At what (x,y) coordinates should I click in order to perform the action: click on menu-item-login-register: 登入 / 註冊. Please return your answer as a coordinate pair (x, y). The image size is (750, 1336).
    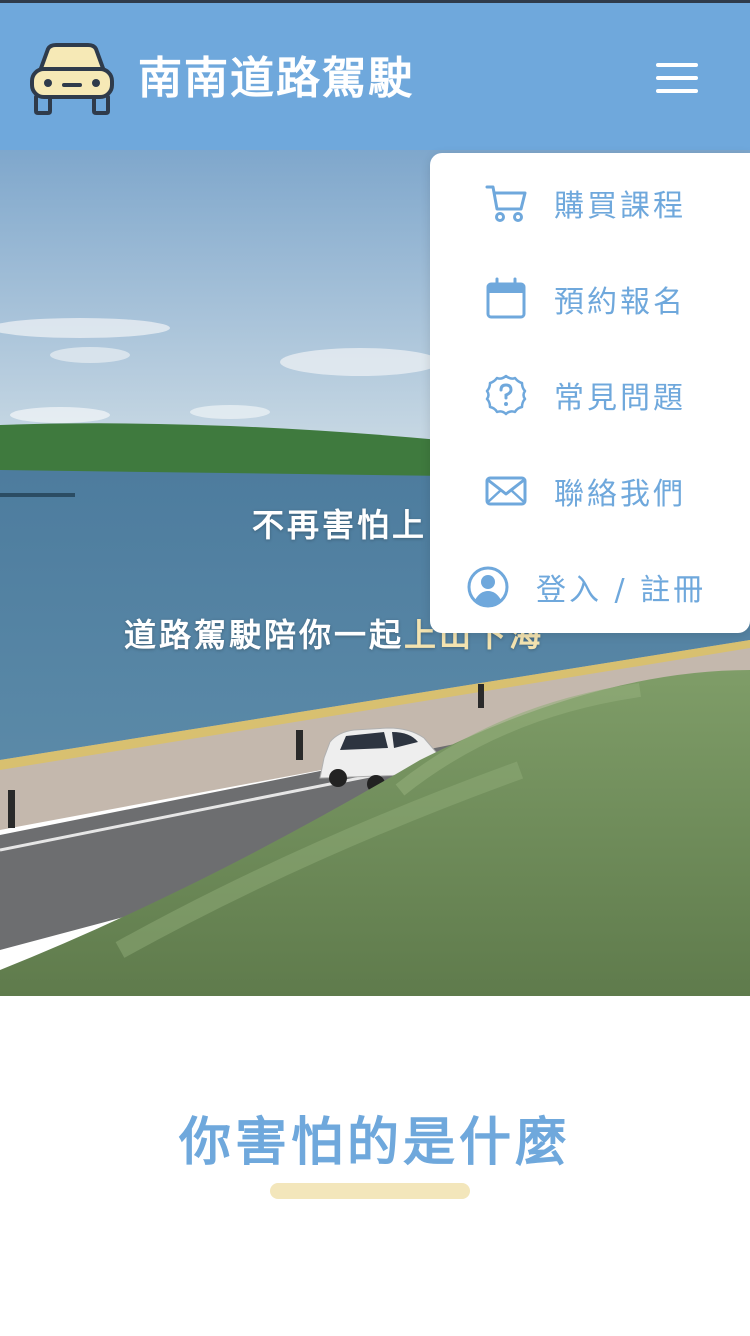
    Looking at the image, I should click on (590, 587).